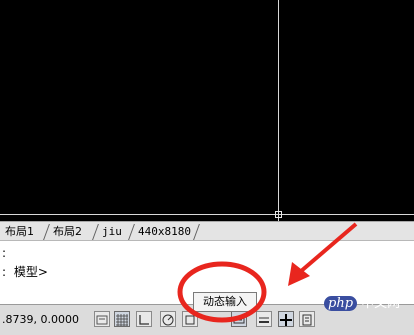 The image size is (414, 335). What do you see at coordinates (207, 231) in the screenshot?
I see `layout-tab-bar: 布局1 布局2 jiu 440x8180` at bounding box center [207, 231].